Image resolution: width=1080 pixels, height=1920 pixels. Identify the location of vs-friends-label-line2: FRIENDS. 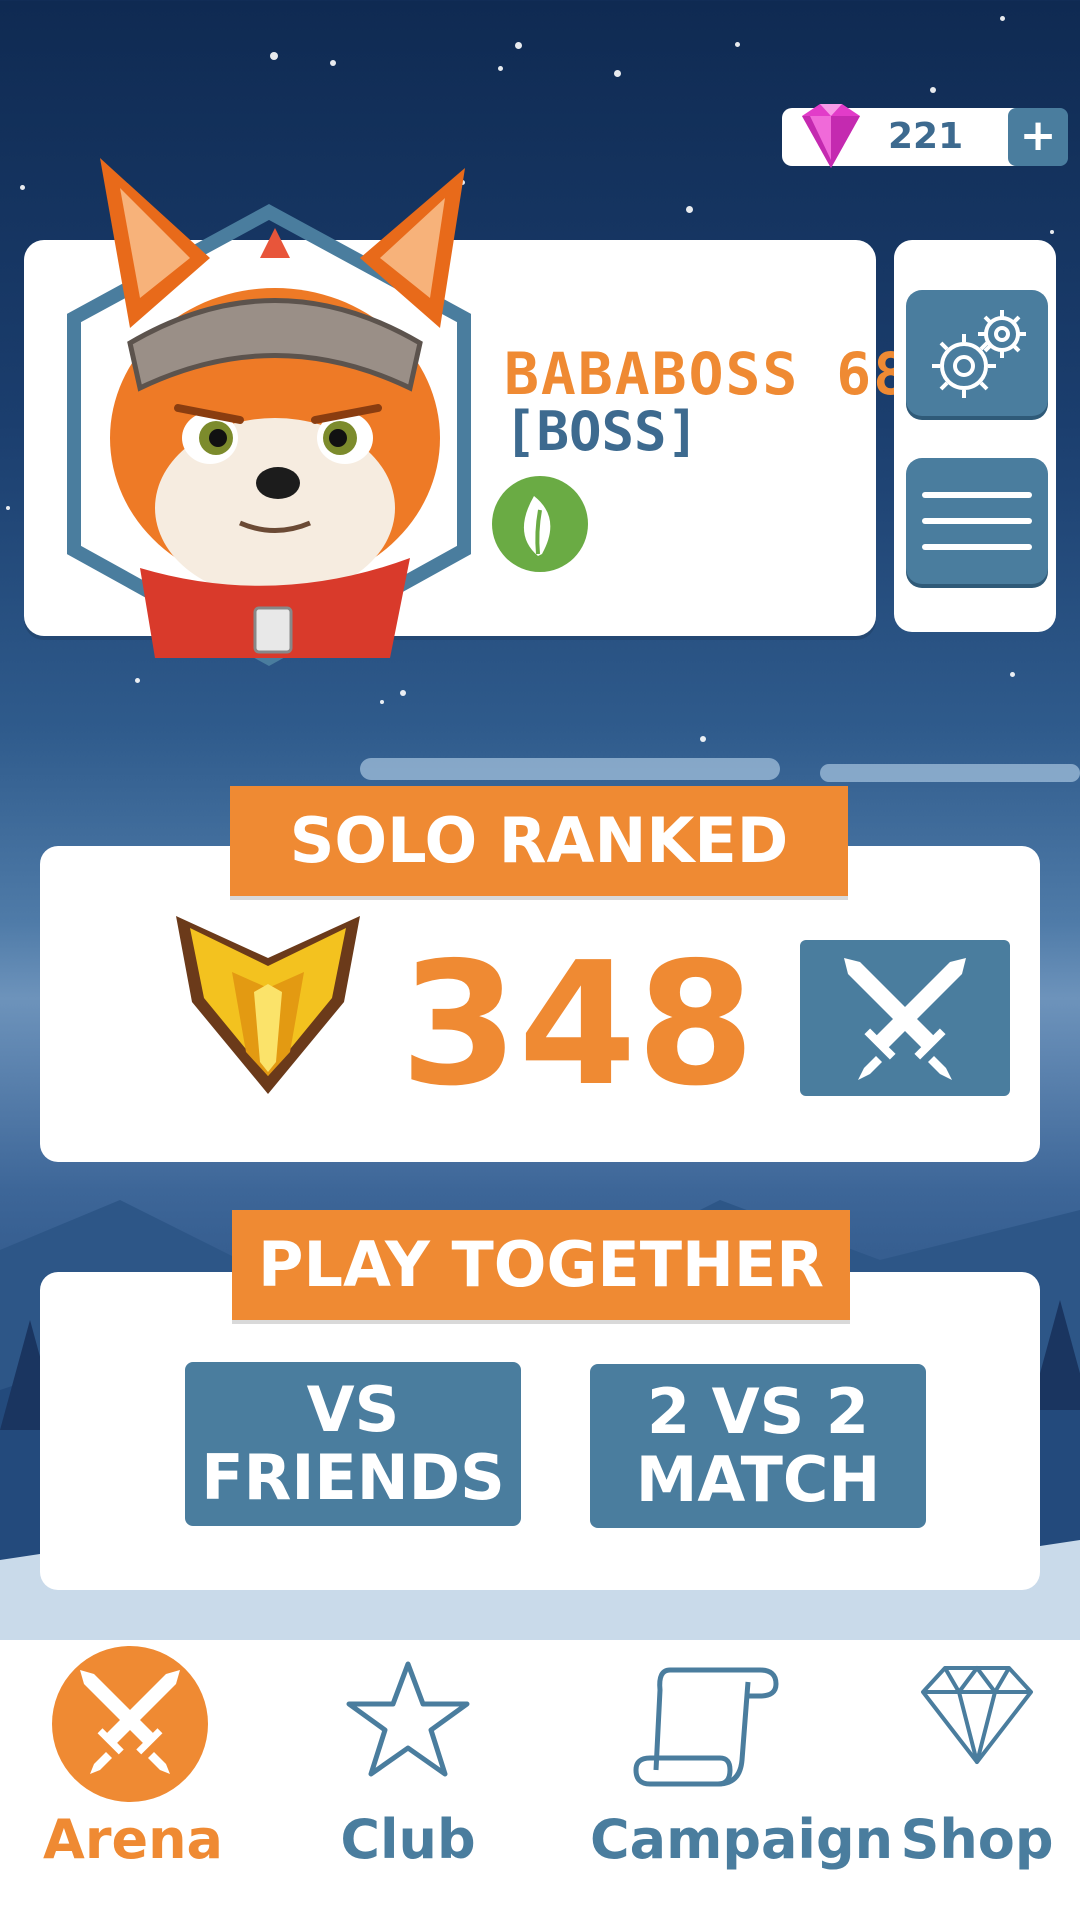
(353, 1477).